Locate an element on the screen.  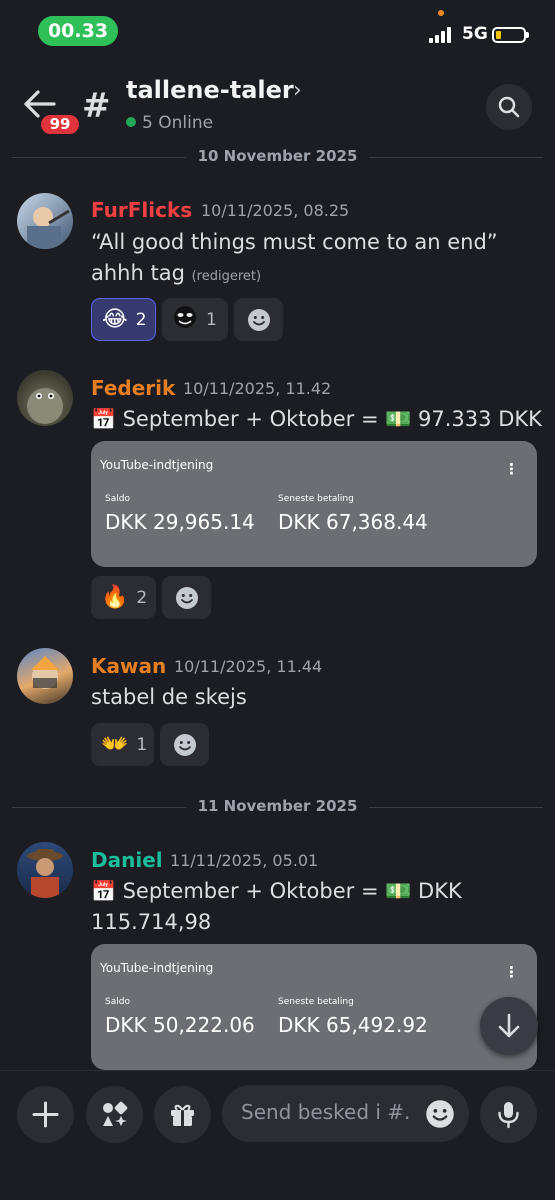
date-divider-label: 10 November 2025 is located at coordinates (277, 156).